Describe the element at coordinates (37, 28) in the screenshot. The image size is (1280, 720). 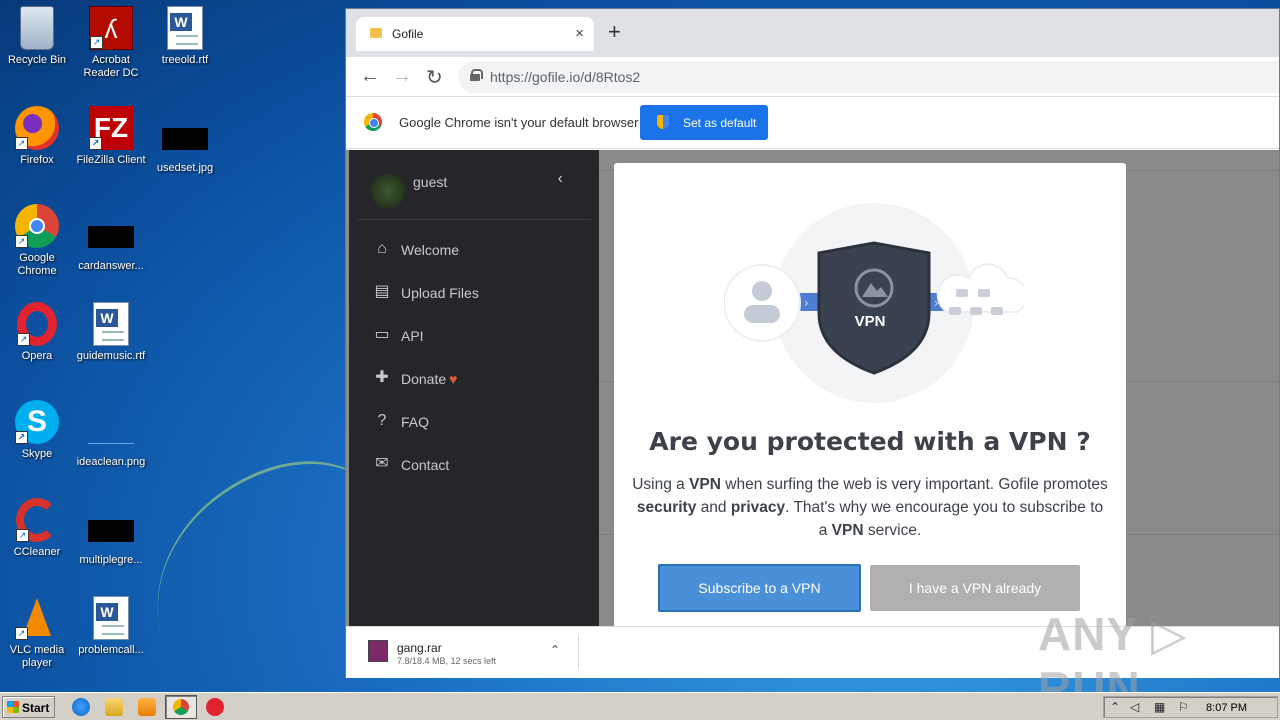
I see `recycle-bin-icon` at that location.